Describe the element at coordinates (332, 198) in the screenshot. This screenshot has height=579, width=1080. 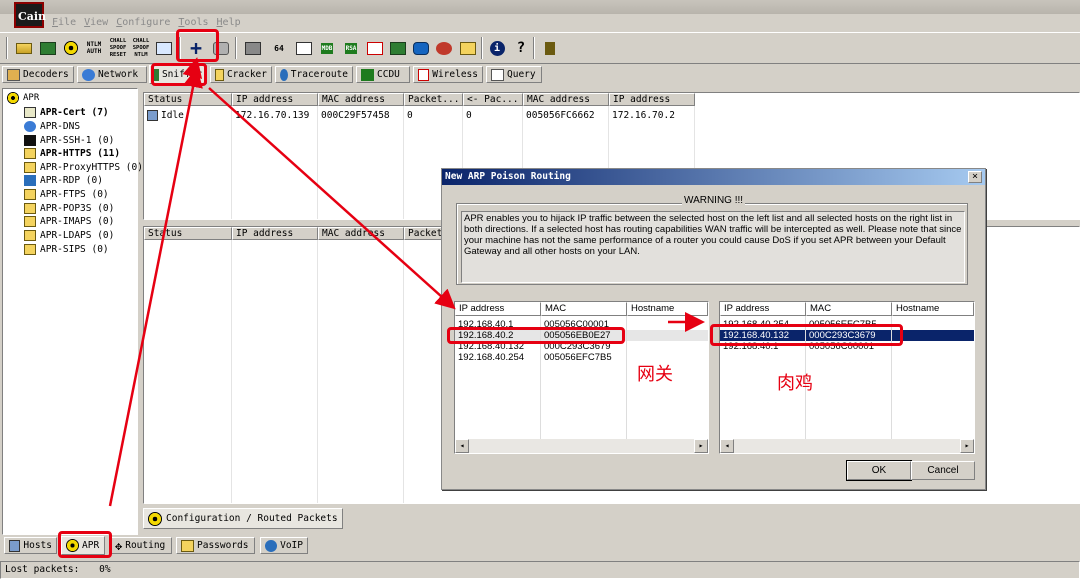
I see `arrow-to-gateway-list` at that location.